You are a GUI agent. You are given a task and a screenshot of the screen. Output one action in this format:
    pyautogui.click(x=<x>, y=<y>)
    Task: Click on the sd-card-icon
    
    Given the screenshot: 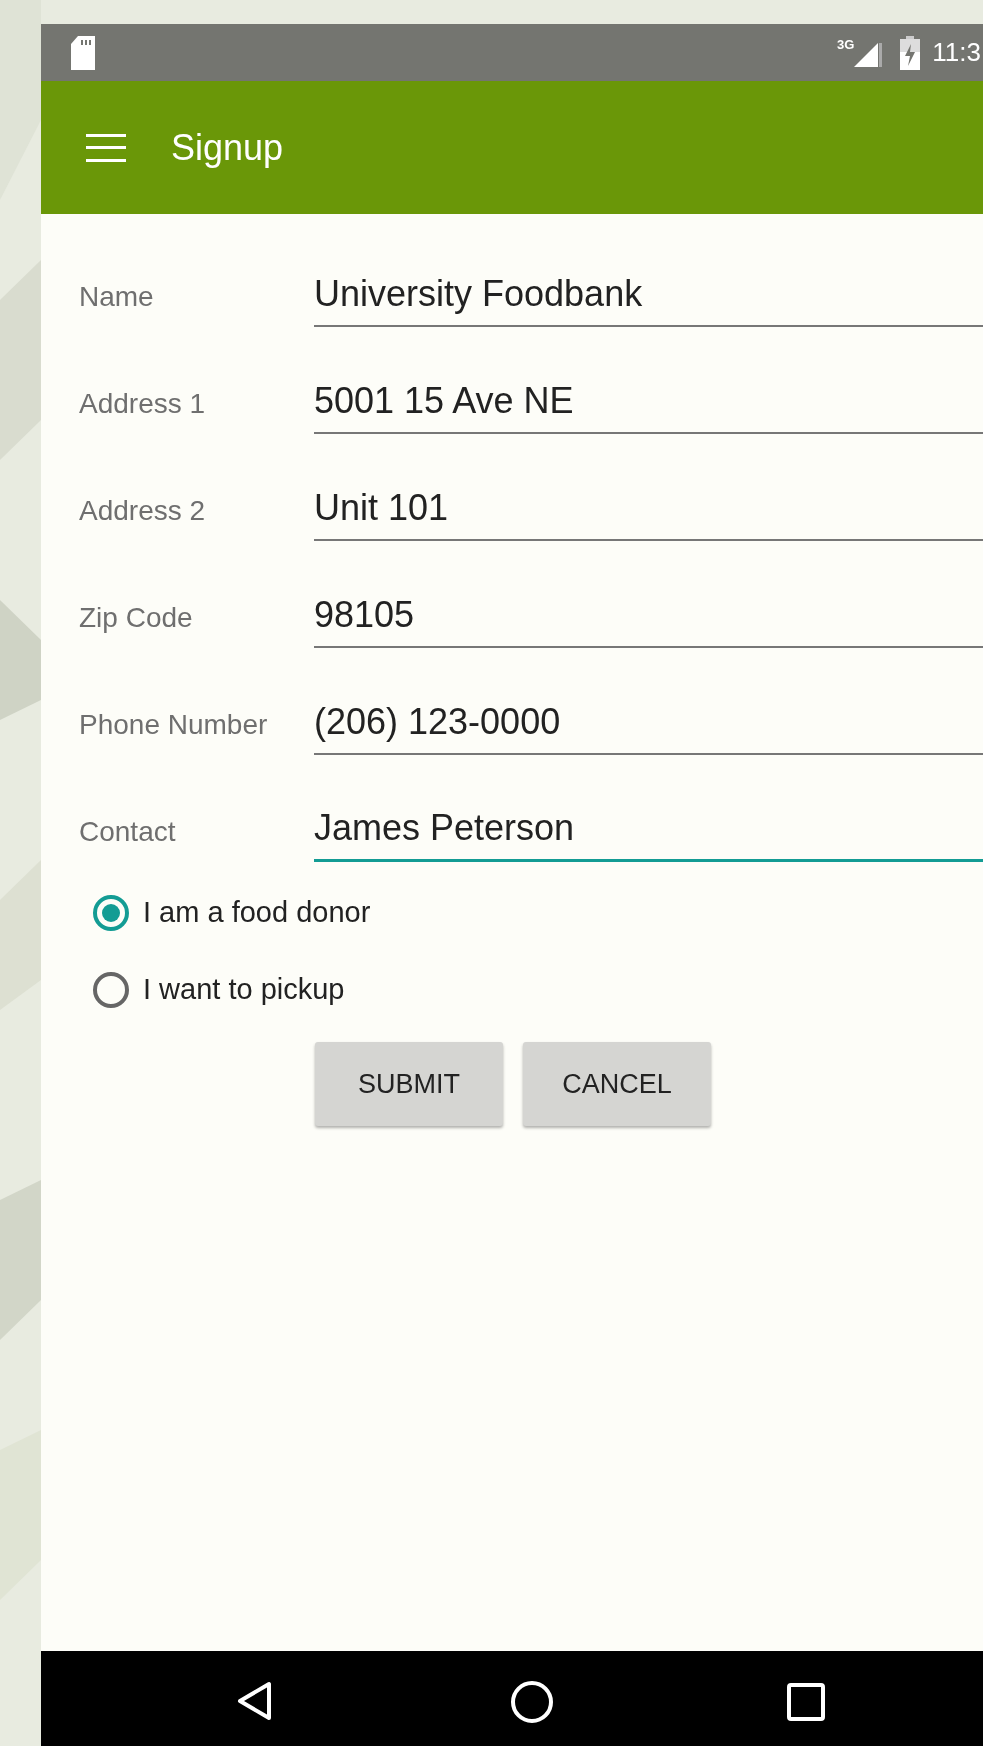 What is the action you would take?
    pyautogui.click(x=83, y=52)
    